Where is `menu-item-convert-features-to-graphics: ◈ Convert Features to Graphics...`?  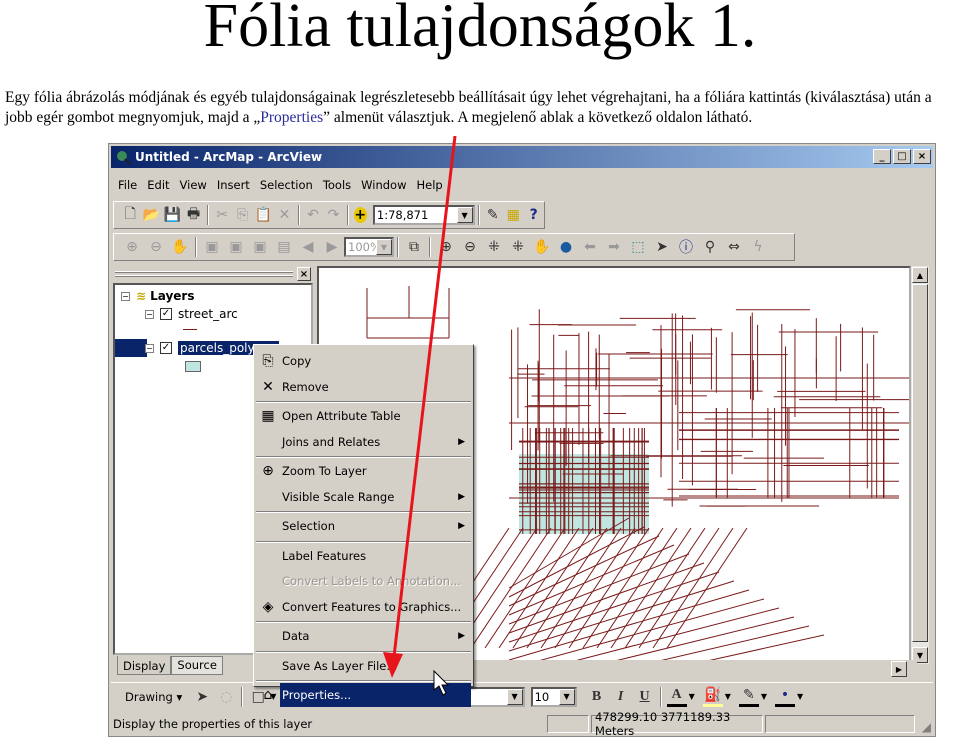
menu-item-convert-features-to-graphics: ◈ Convert Features to Graphics... is located at coordinates (363, 607).